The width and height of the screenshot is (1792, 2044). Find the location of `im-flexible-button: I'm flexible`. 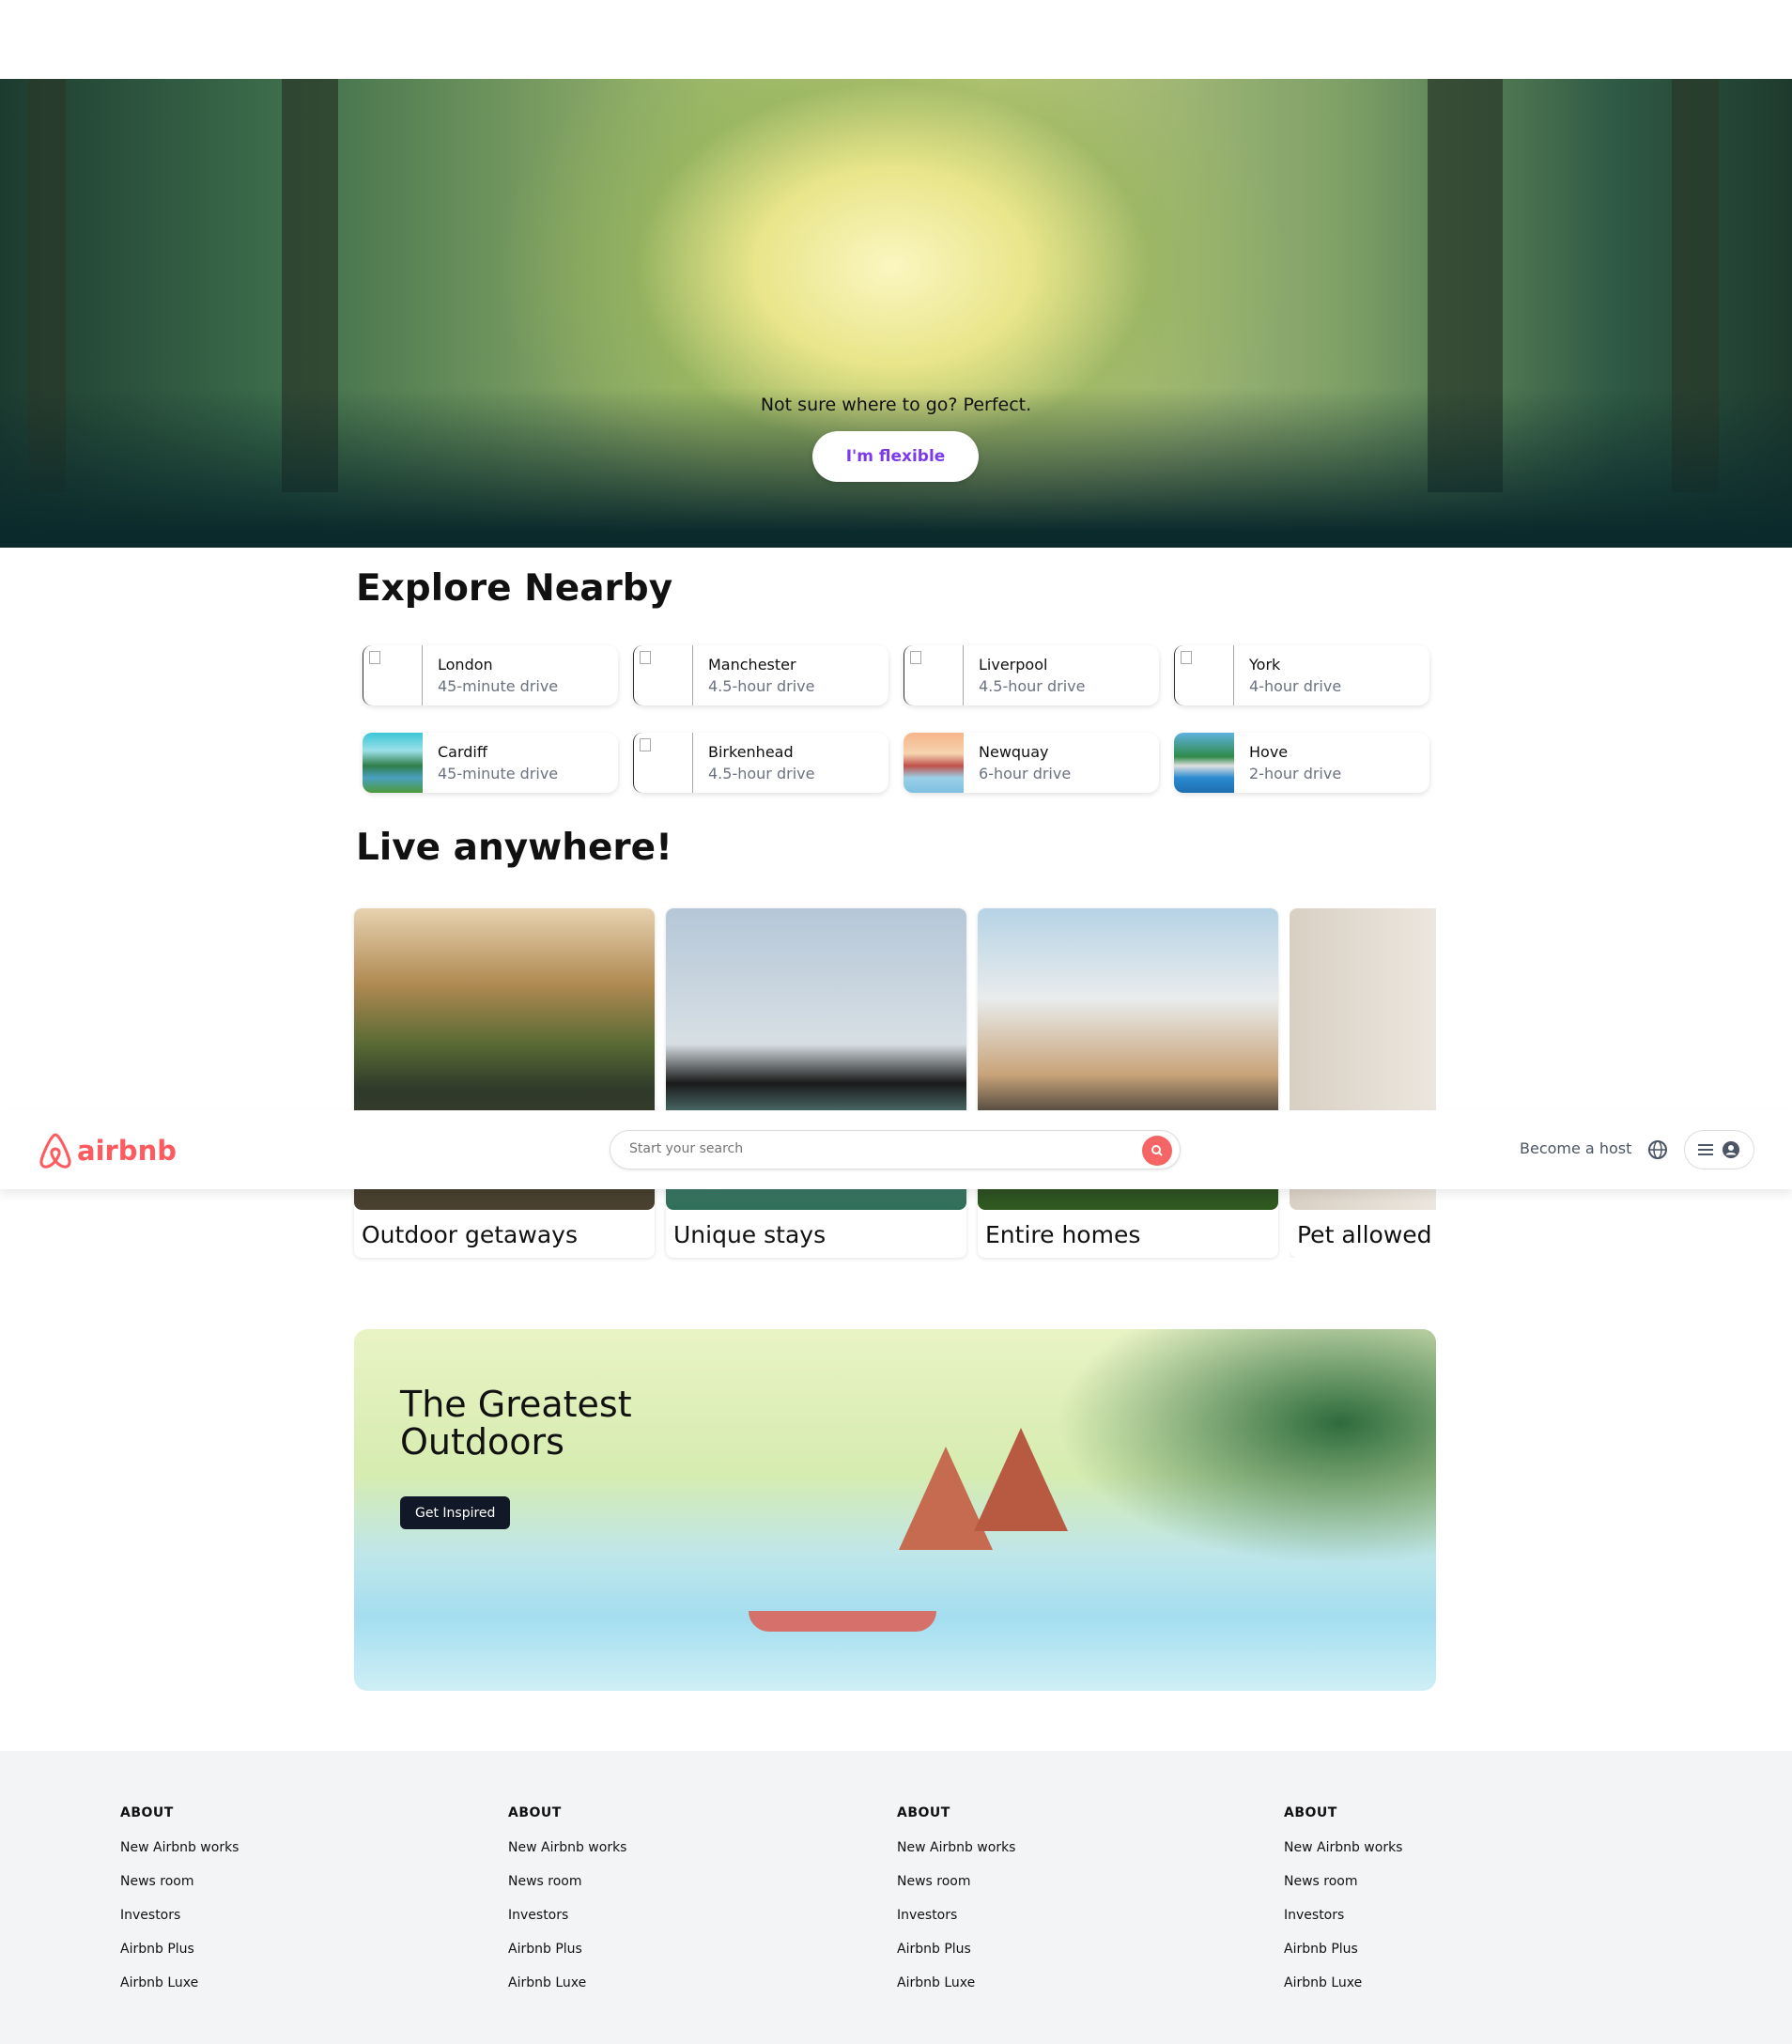

im-flexible-button: I'm flexible is located at coordinates (895, 456).